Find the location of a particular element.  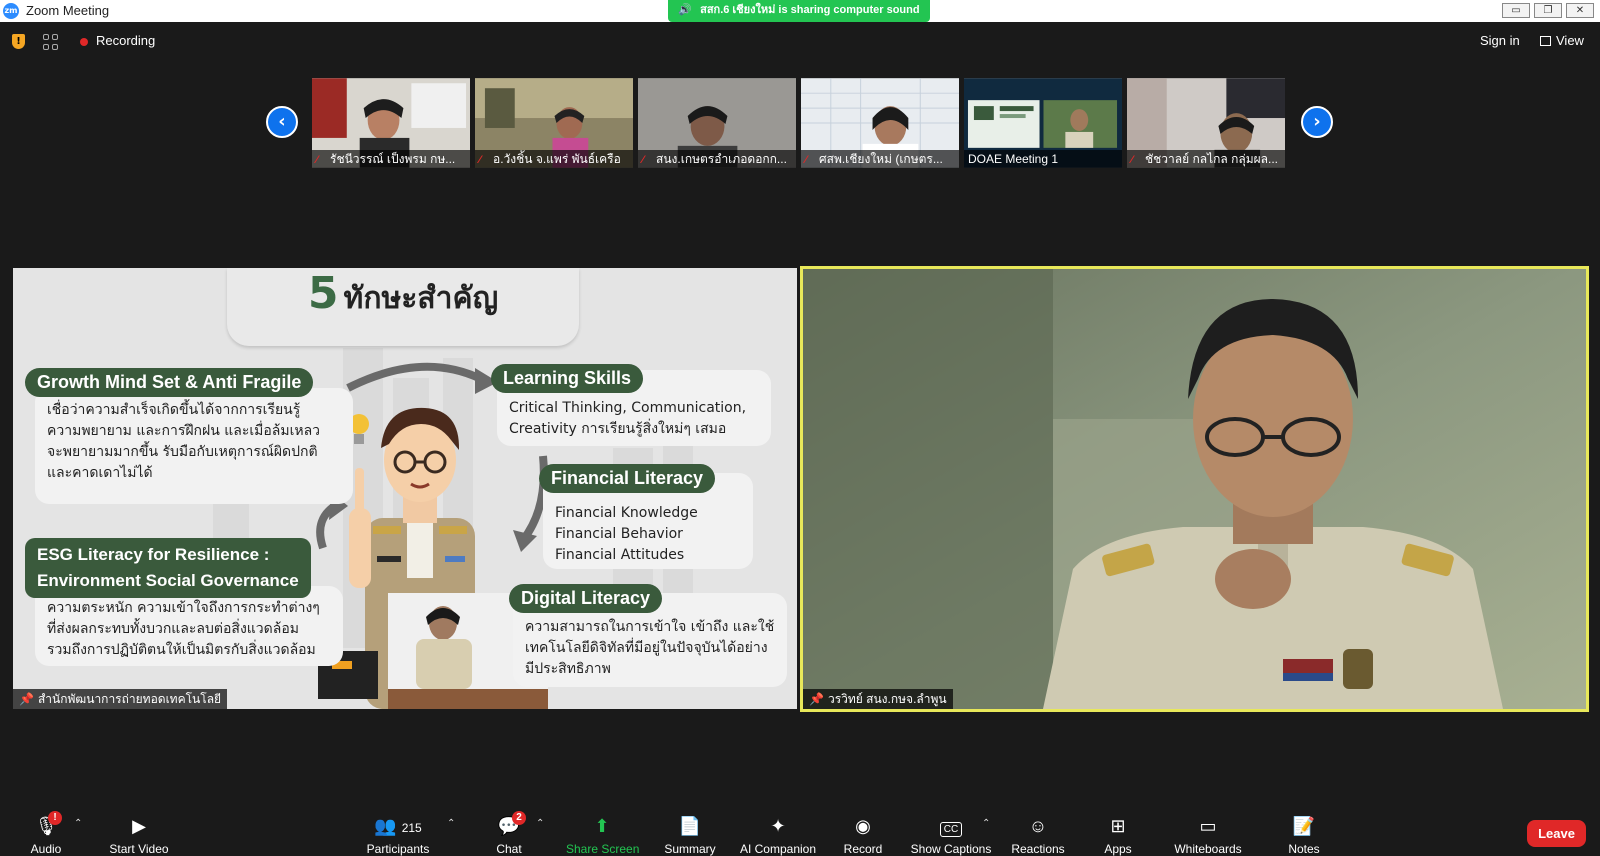

chat-button: 💬 Chat 2 is located at coordinates (509, 832).